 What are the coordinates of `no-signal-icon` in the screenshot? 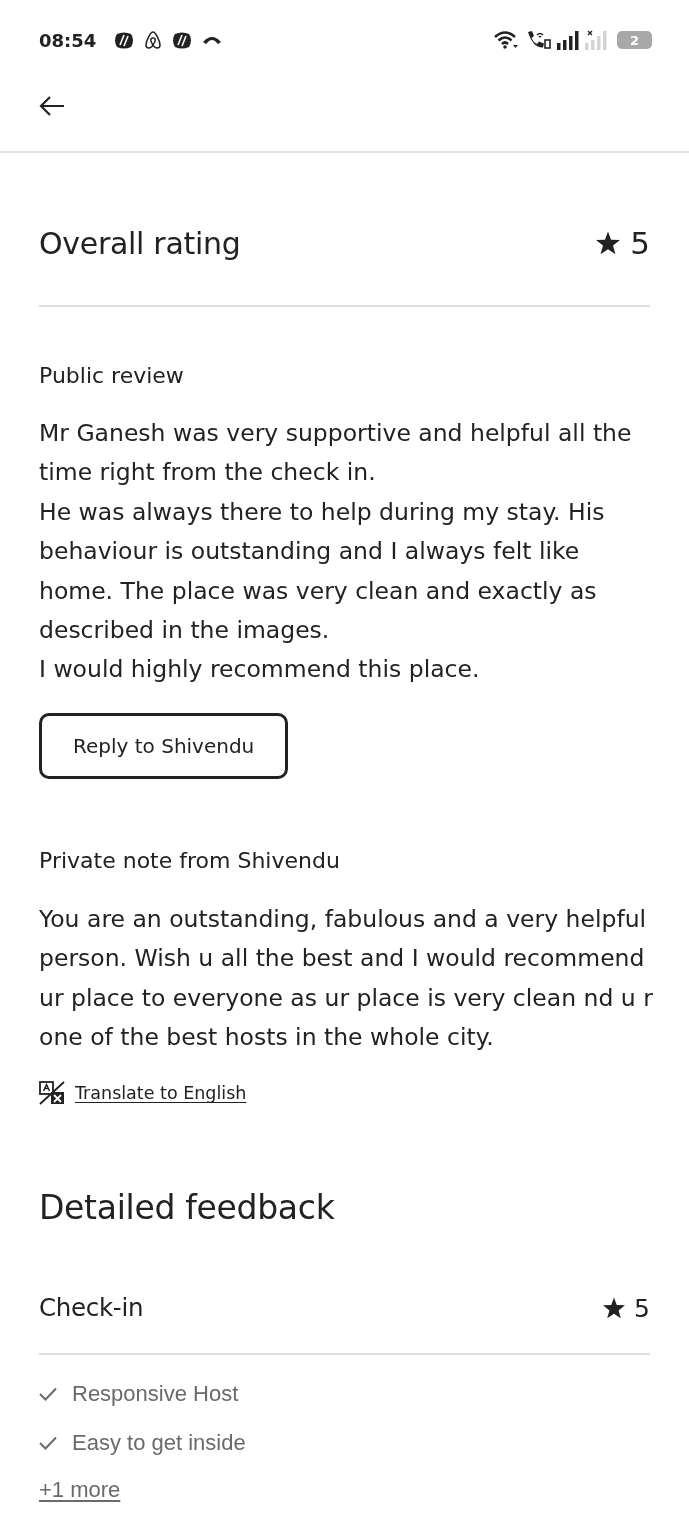 It's located at (596, 40).